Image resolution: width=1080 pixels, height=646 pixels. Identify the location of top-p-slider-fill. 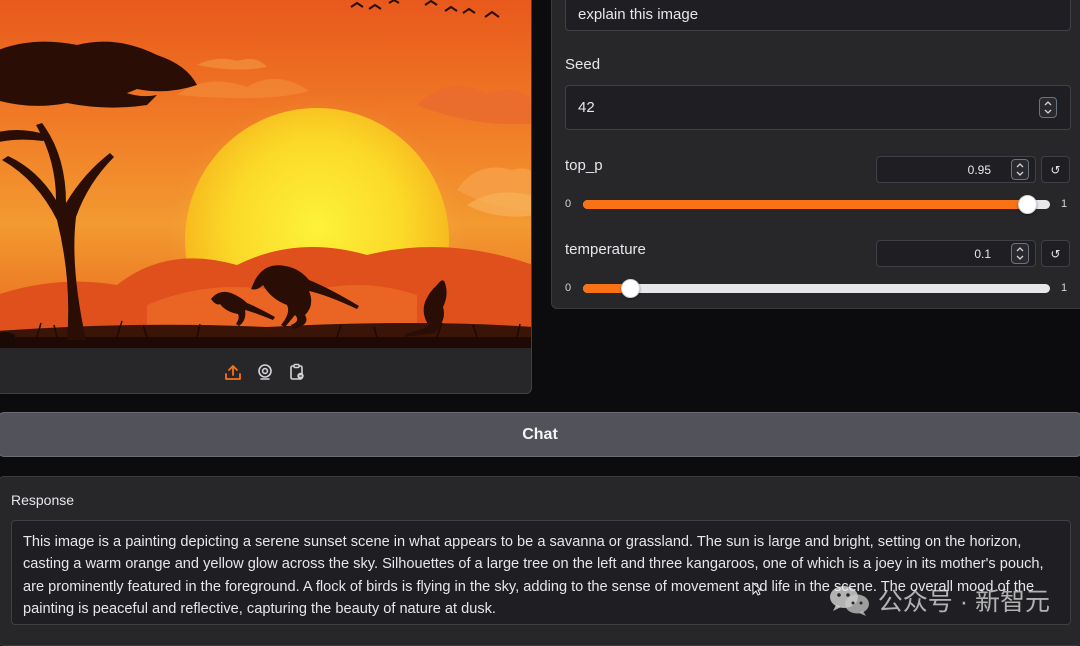
(805, 204).